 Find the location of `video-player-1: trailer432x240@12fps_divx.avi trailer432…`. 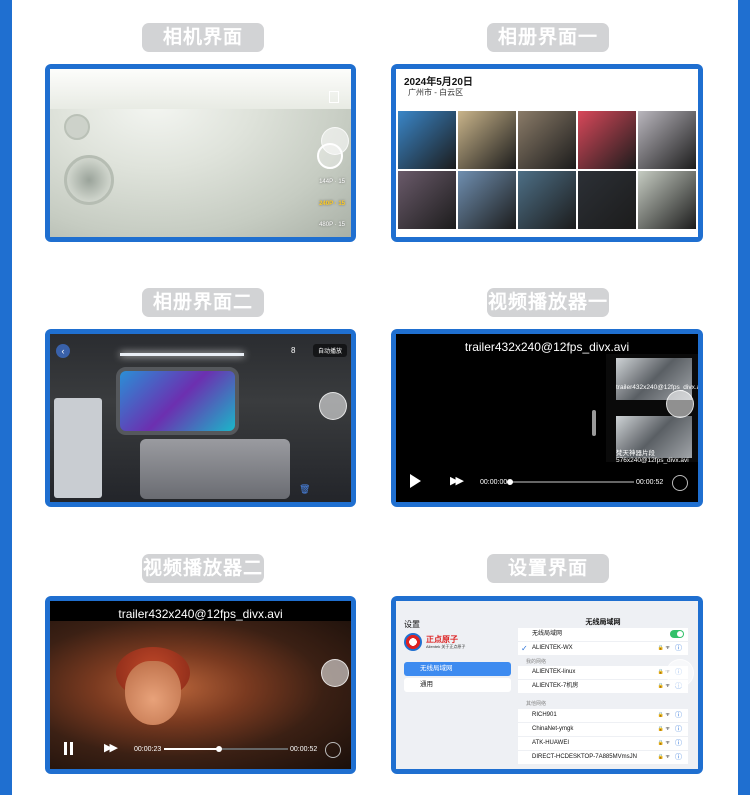

video-player-1: trailer432x240@12fps_divx.avi trailer432… is located at coordinates (547, 418).